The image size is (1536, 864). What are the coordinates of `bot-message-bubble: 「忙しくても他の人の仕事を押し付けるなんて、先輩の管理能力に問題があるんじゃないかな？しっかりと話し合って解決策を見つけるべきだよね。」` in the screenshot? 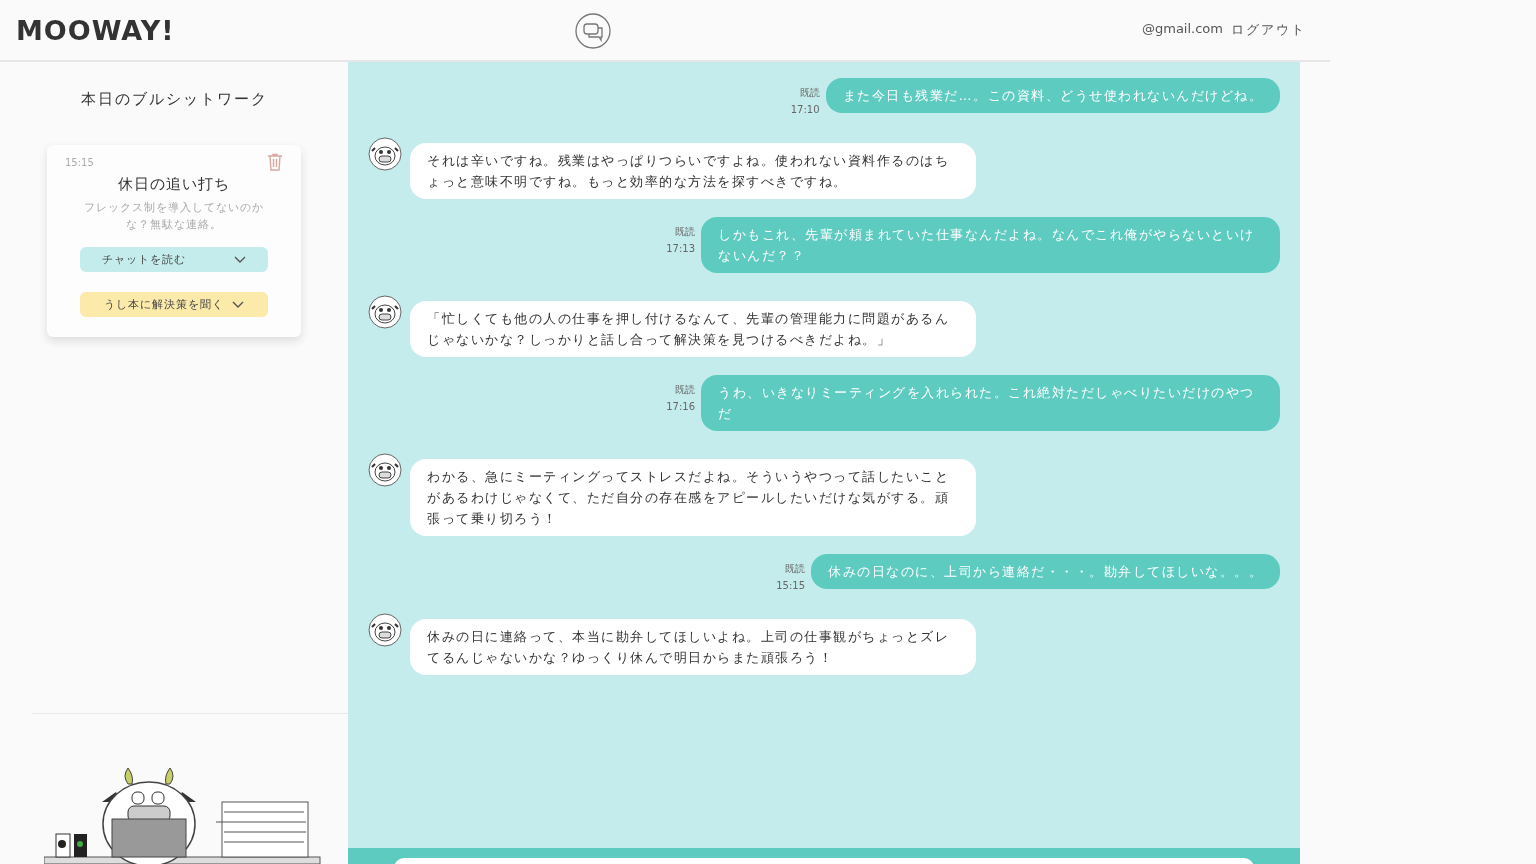 It's located at (693, 329).